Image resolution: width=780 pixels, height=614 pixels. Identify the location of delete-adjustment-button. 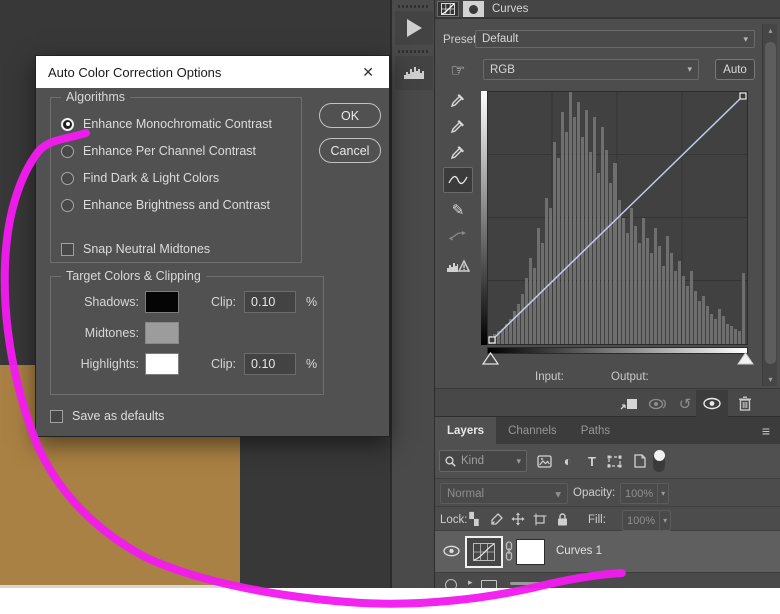
(745, 403).